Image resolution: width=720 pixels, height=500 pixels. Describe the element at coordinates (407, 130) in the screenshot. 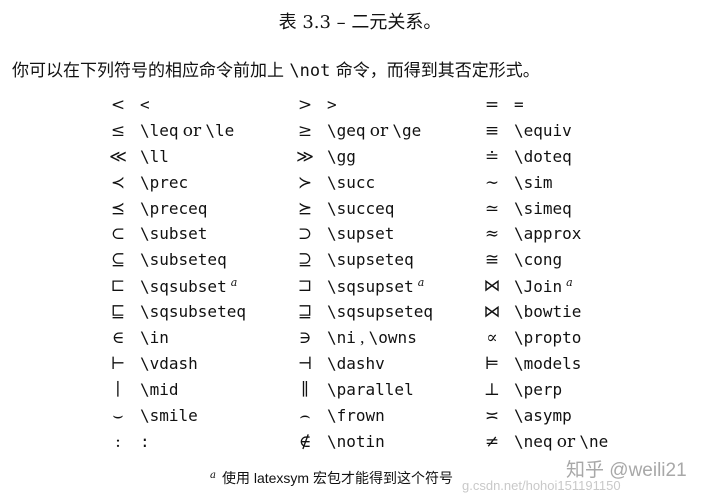

I see `latex-command-alias: \ge` at that location.